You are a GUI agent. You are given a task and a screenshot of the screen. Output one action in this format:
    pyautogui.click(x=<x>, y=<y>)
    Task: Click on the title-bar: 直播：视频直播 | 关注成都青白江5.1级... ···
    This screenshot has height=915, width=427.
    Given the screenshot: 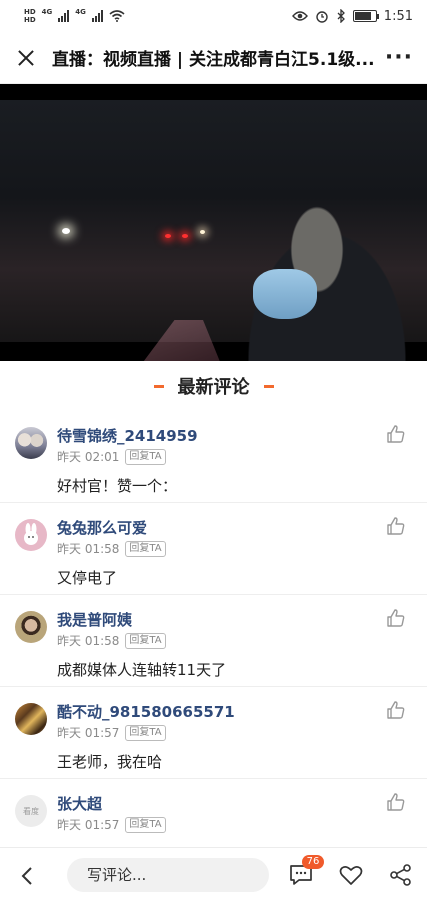 What is the action you would take?
    pyautogui.click(x=213, y=58)
    